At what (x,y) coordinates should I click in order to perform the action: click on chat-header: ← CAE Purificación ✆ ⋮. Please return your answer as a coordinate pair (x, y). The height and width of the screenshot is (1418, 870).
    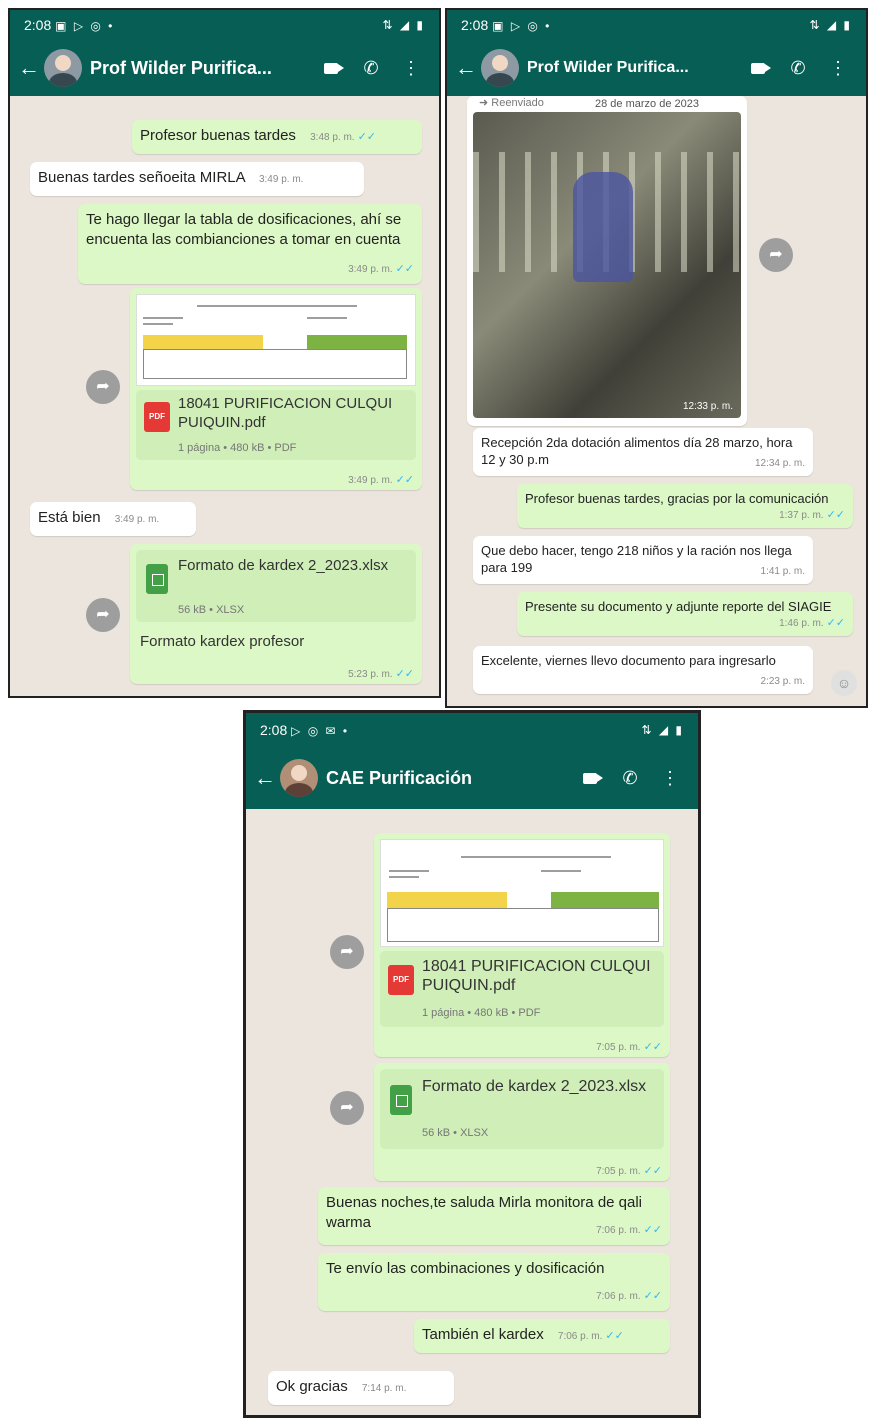
    Looking at the image, I should click on (472, 778).